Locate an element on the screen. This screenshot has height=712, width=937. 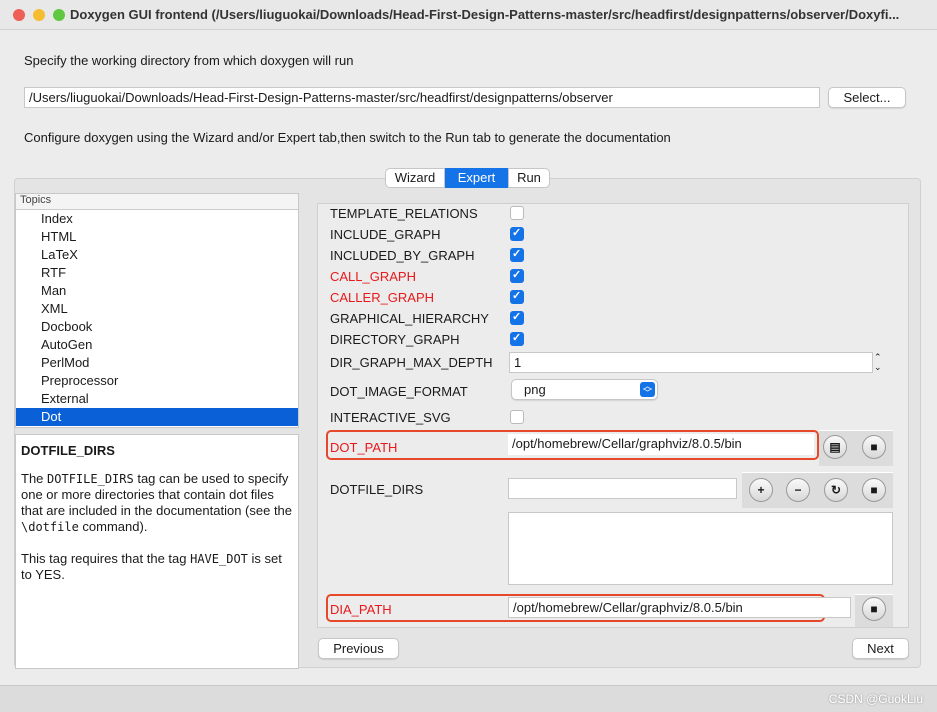
template-relations-label: TEMPLATE_RELATIONS is located at coordinates (404, 213).